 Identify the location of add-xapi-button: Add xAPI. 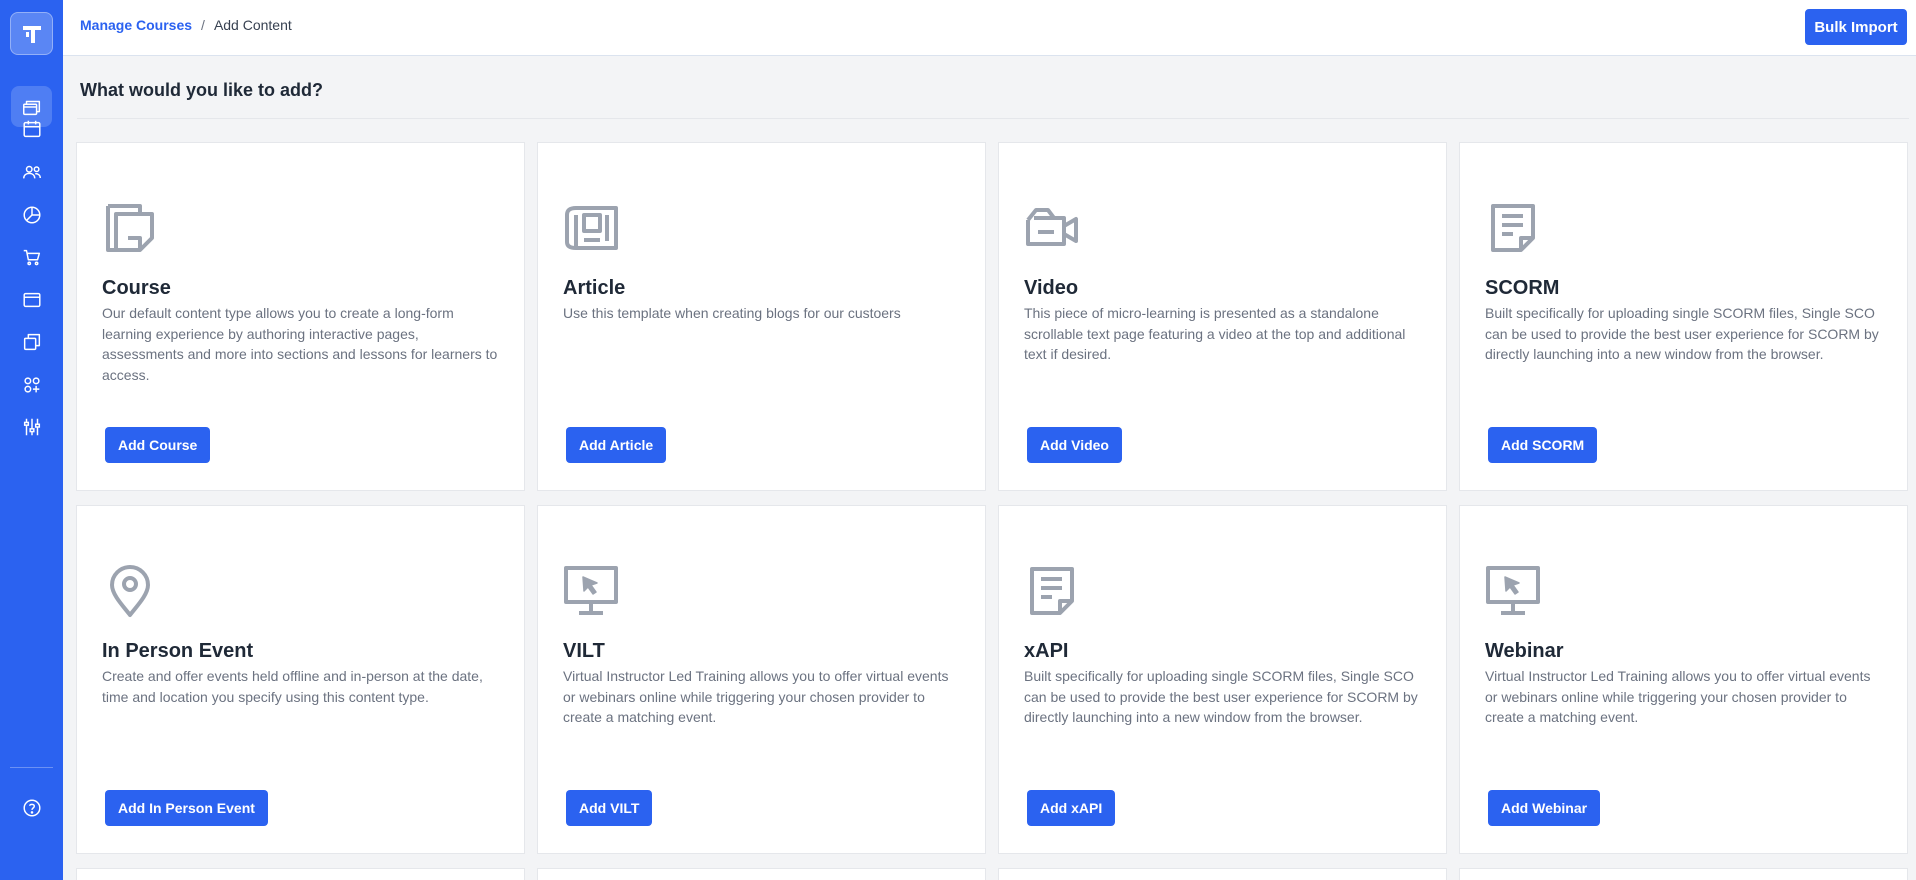
(1071, 808).